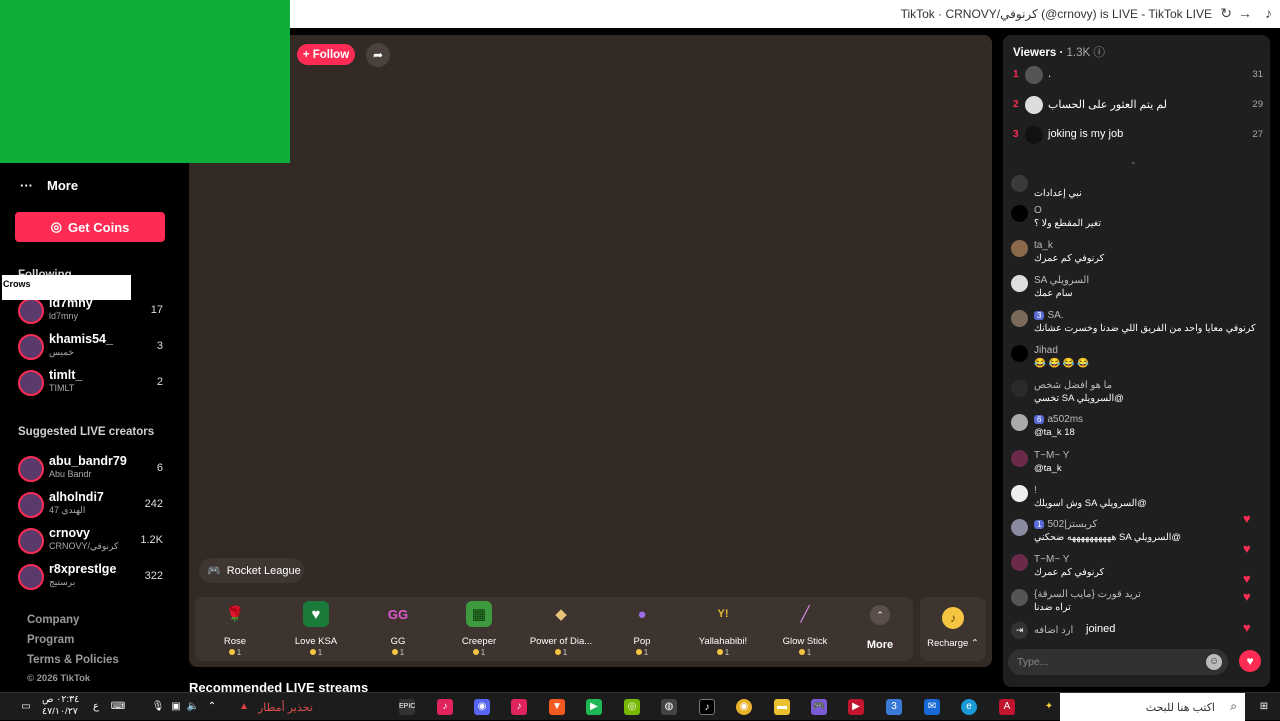 The width and height of the screenshot is (1280, 721). I want to click on viewer-rank: 2, so click(1016, 104).